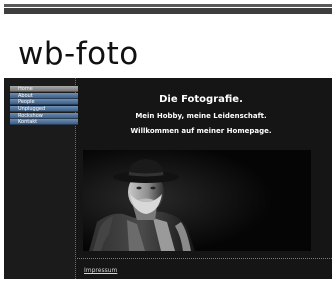  Describe the element at coordinates (44, 95) in the screenshot. I see `sidebar-item-about: About` at that location.